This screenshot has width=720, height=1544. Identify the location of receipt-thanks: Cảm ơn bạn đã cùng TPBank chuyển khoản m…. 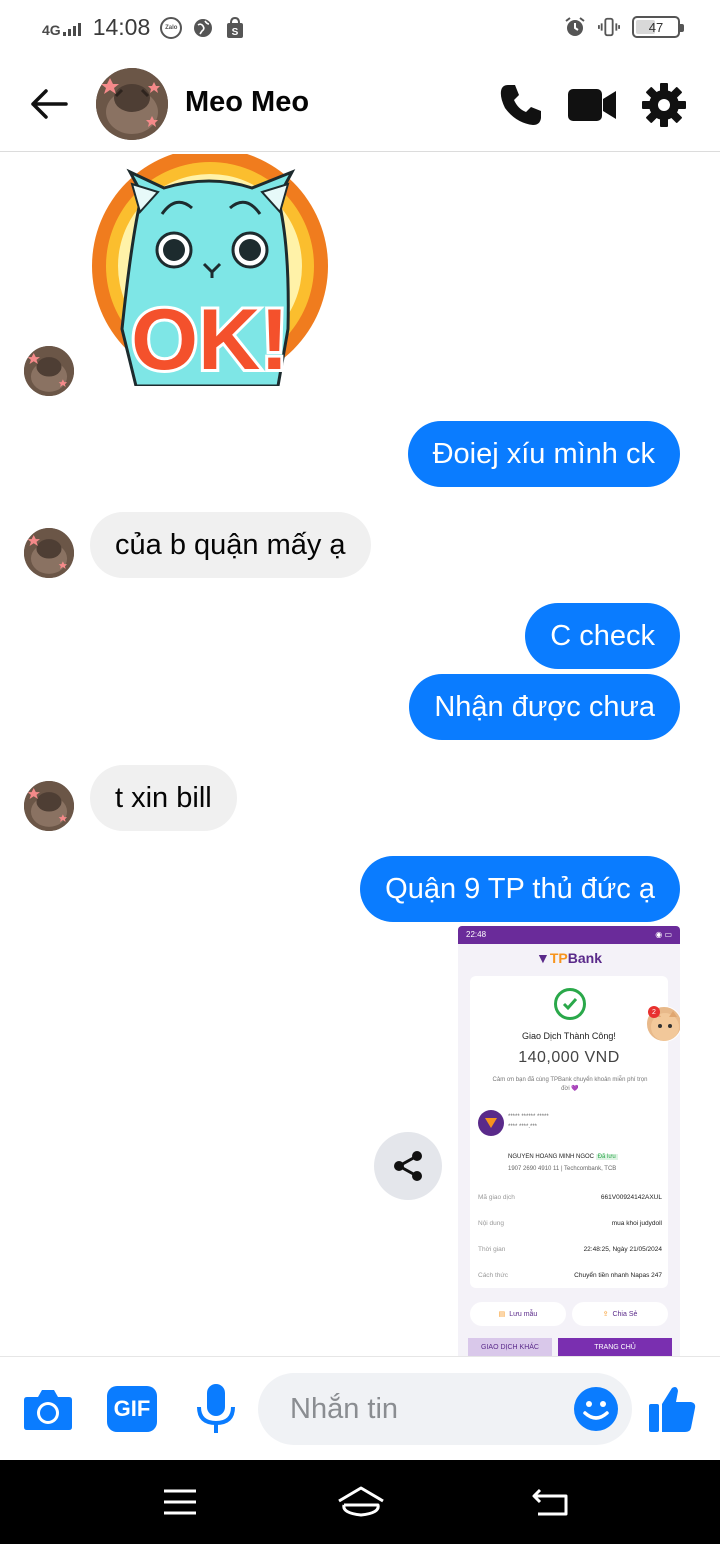
(570, 1084).